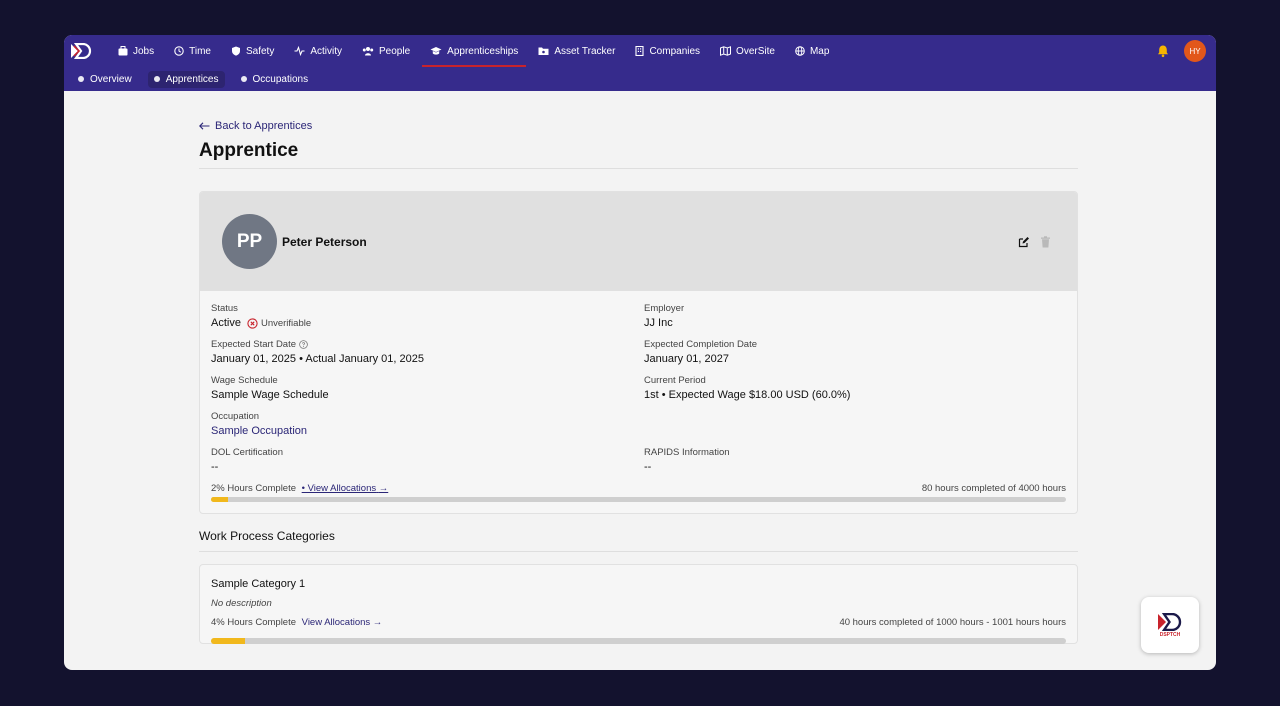 This screenshot has width=1280, height=706. I want to click on nav-time: Time, so click(192, 51).